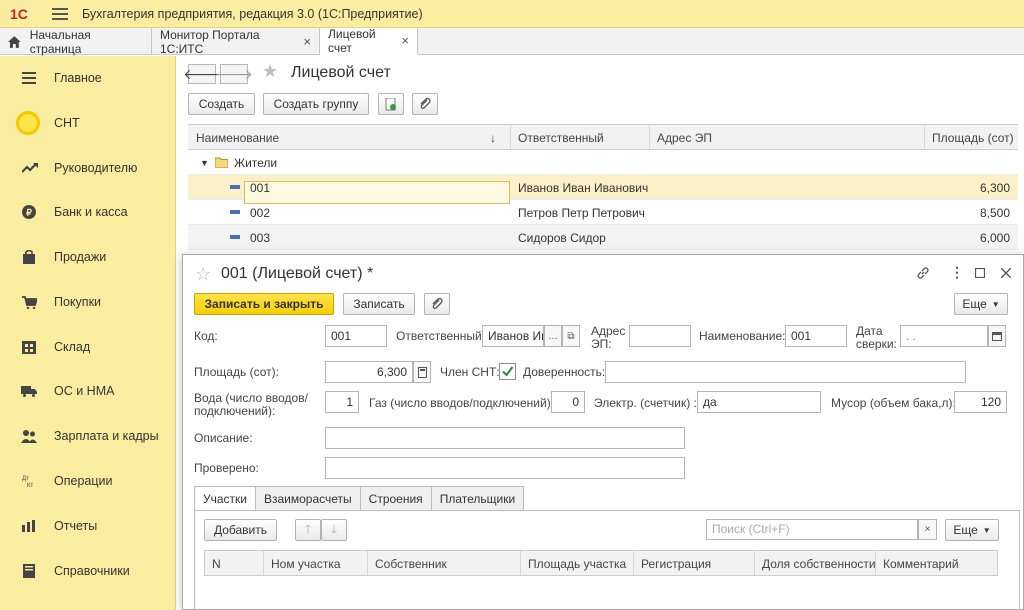 The height and width of the screenshot is (610, 1024). Describe the element at coordinates (88, 302) in the screenshot. I see `sidebar-item-purchases: Покупки` at that location.